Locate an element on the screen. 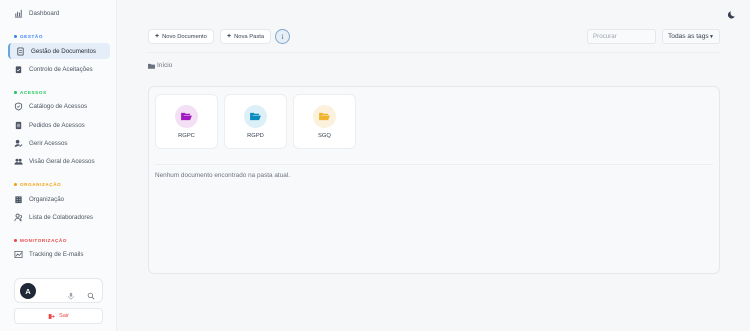  section-label: ORGANIZAÇÃO is located at coordinates (41, 184).